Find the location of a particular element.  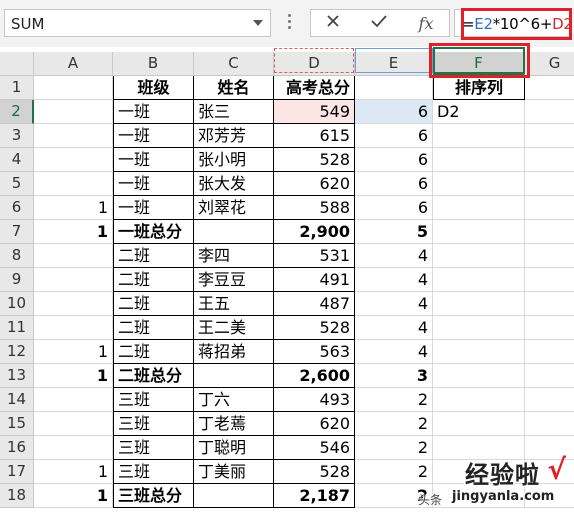

cell-f18 is located at coordinates (479, 496).